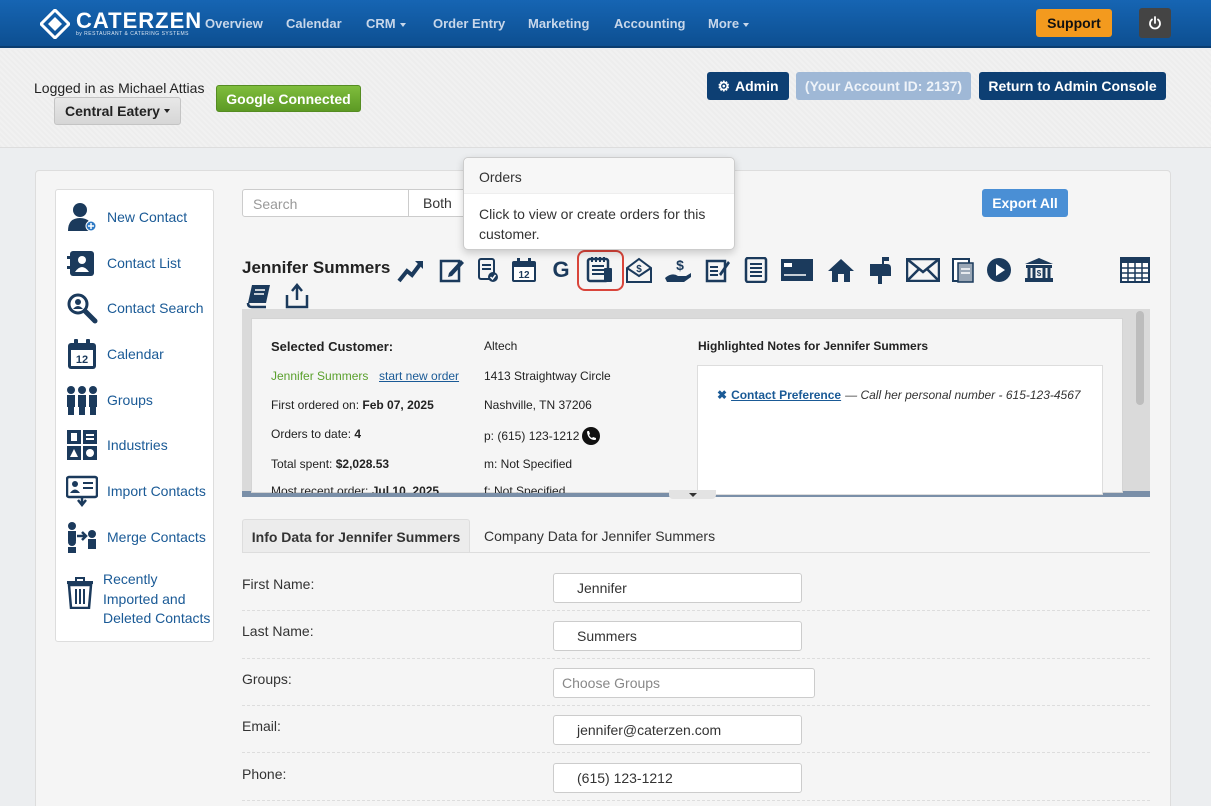 Image resolution: width=1211 pixels, height=806 pixels. What do you see at coordinates (297, 296) in the screenshot?
I see `share-export-icon` at bounding box center [297, 296].